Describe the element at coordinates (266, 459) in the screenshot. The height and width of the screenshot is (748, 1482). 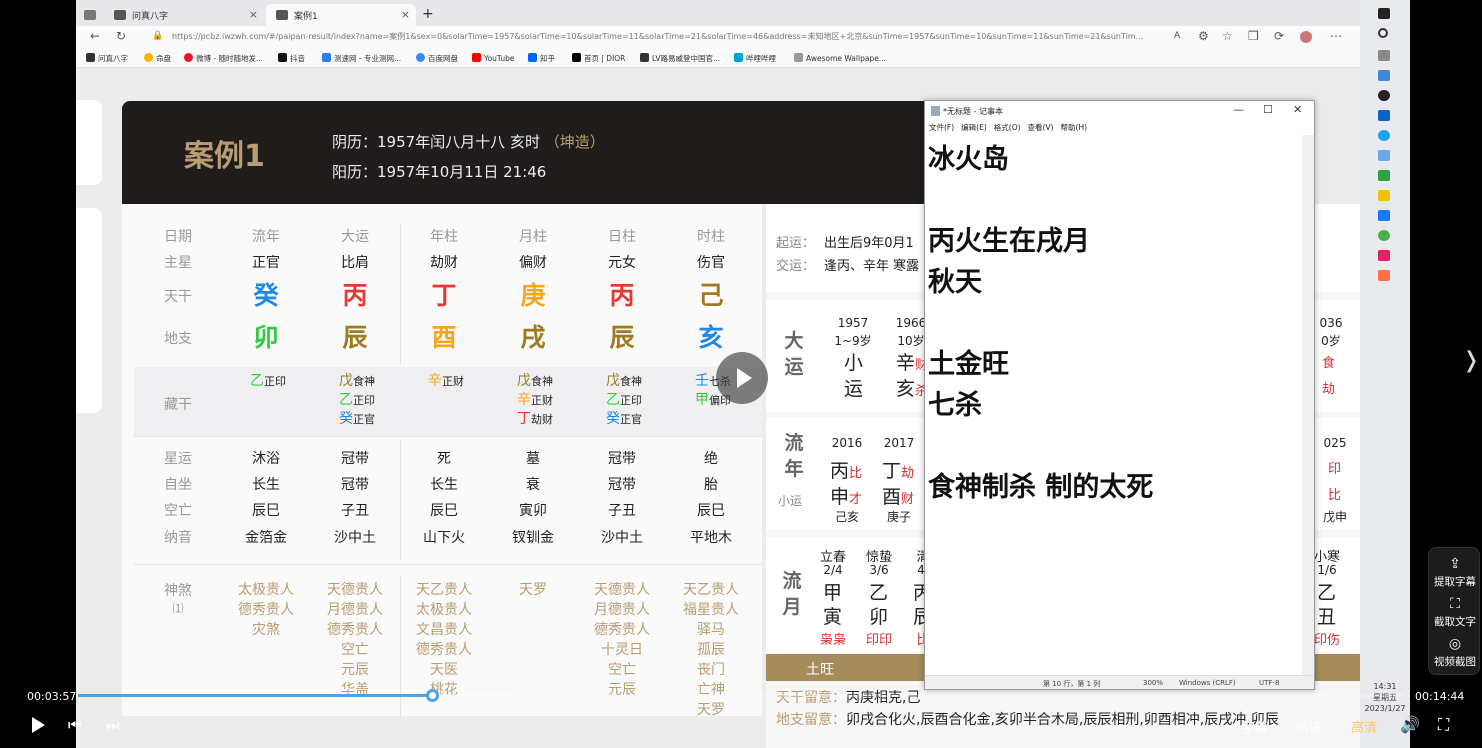
I see `xingyun-cell: 沐浴` at that location.